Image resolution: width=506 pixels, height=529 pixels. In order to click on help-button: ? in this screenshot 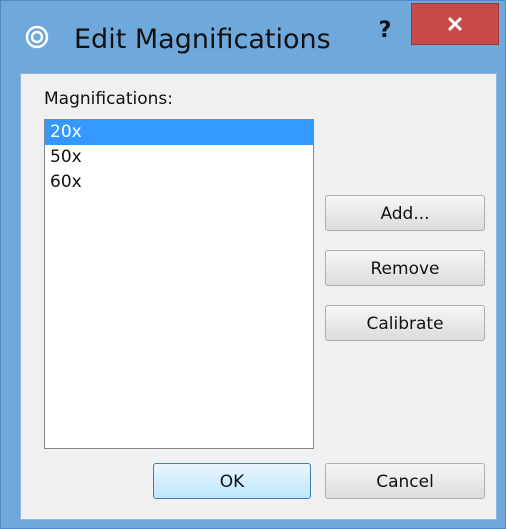, I will do `click(385, 31)`.